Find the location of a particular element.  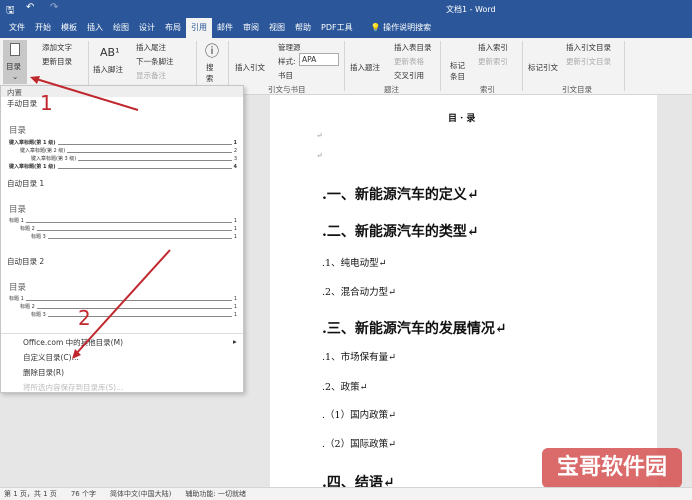

annotation-layer: 1 2 is located at coordinates (100, 217).